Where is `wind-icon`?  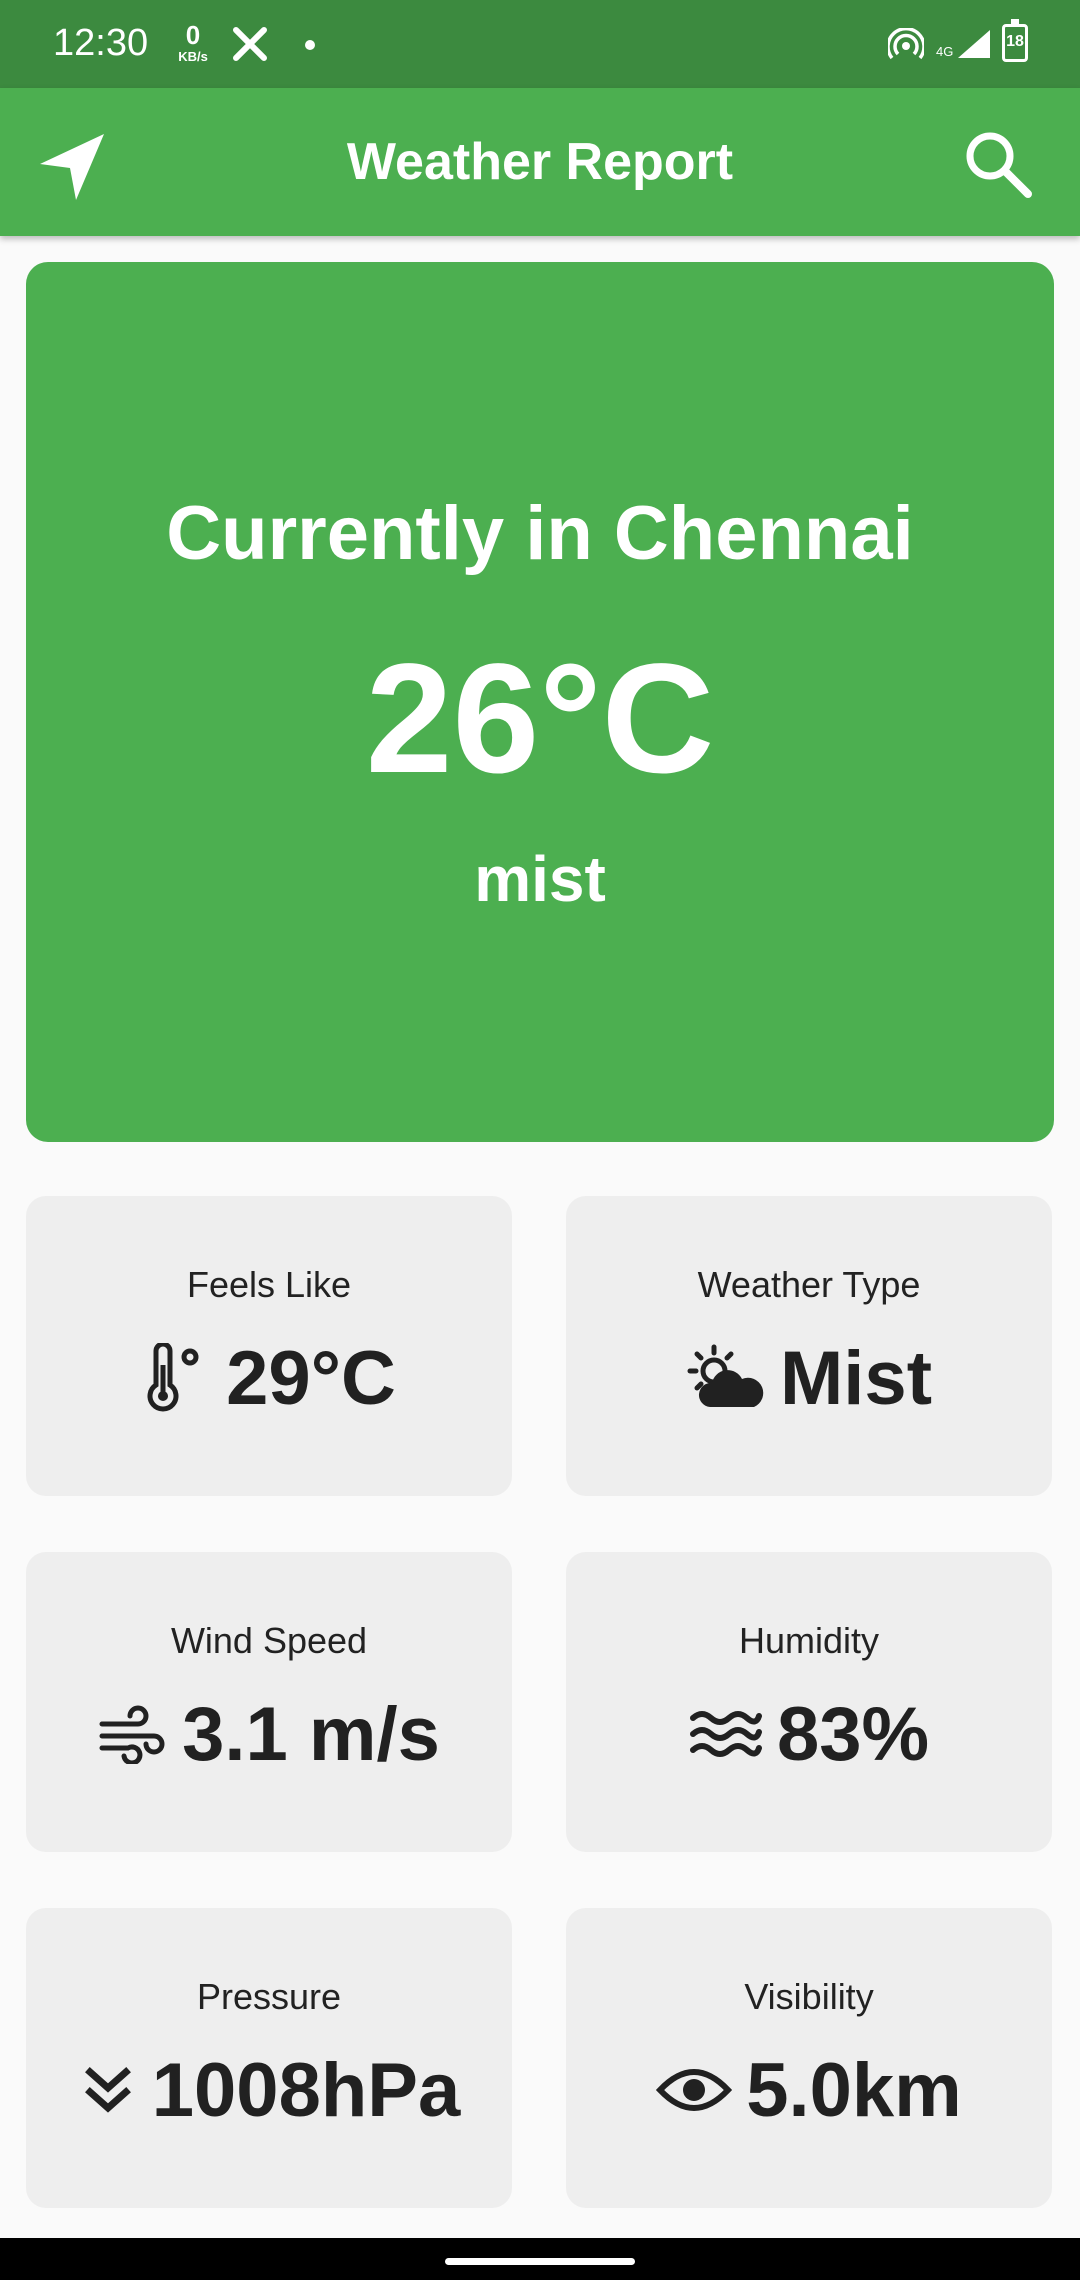 wind-icon is located at coordinates (132, 1734).